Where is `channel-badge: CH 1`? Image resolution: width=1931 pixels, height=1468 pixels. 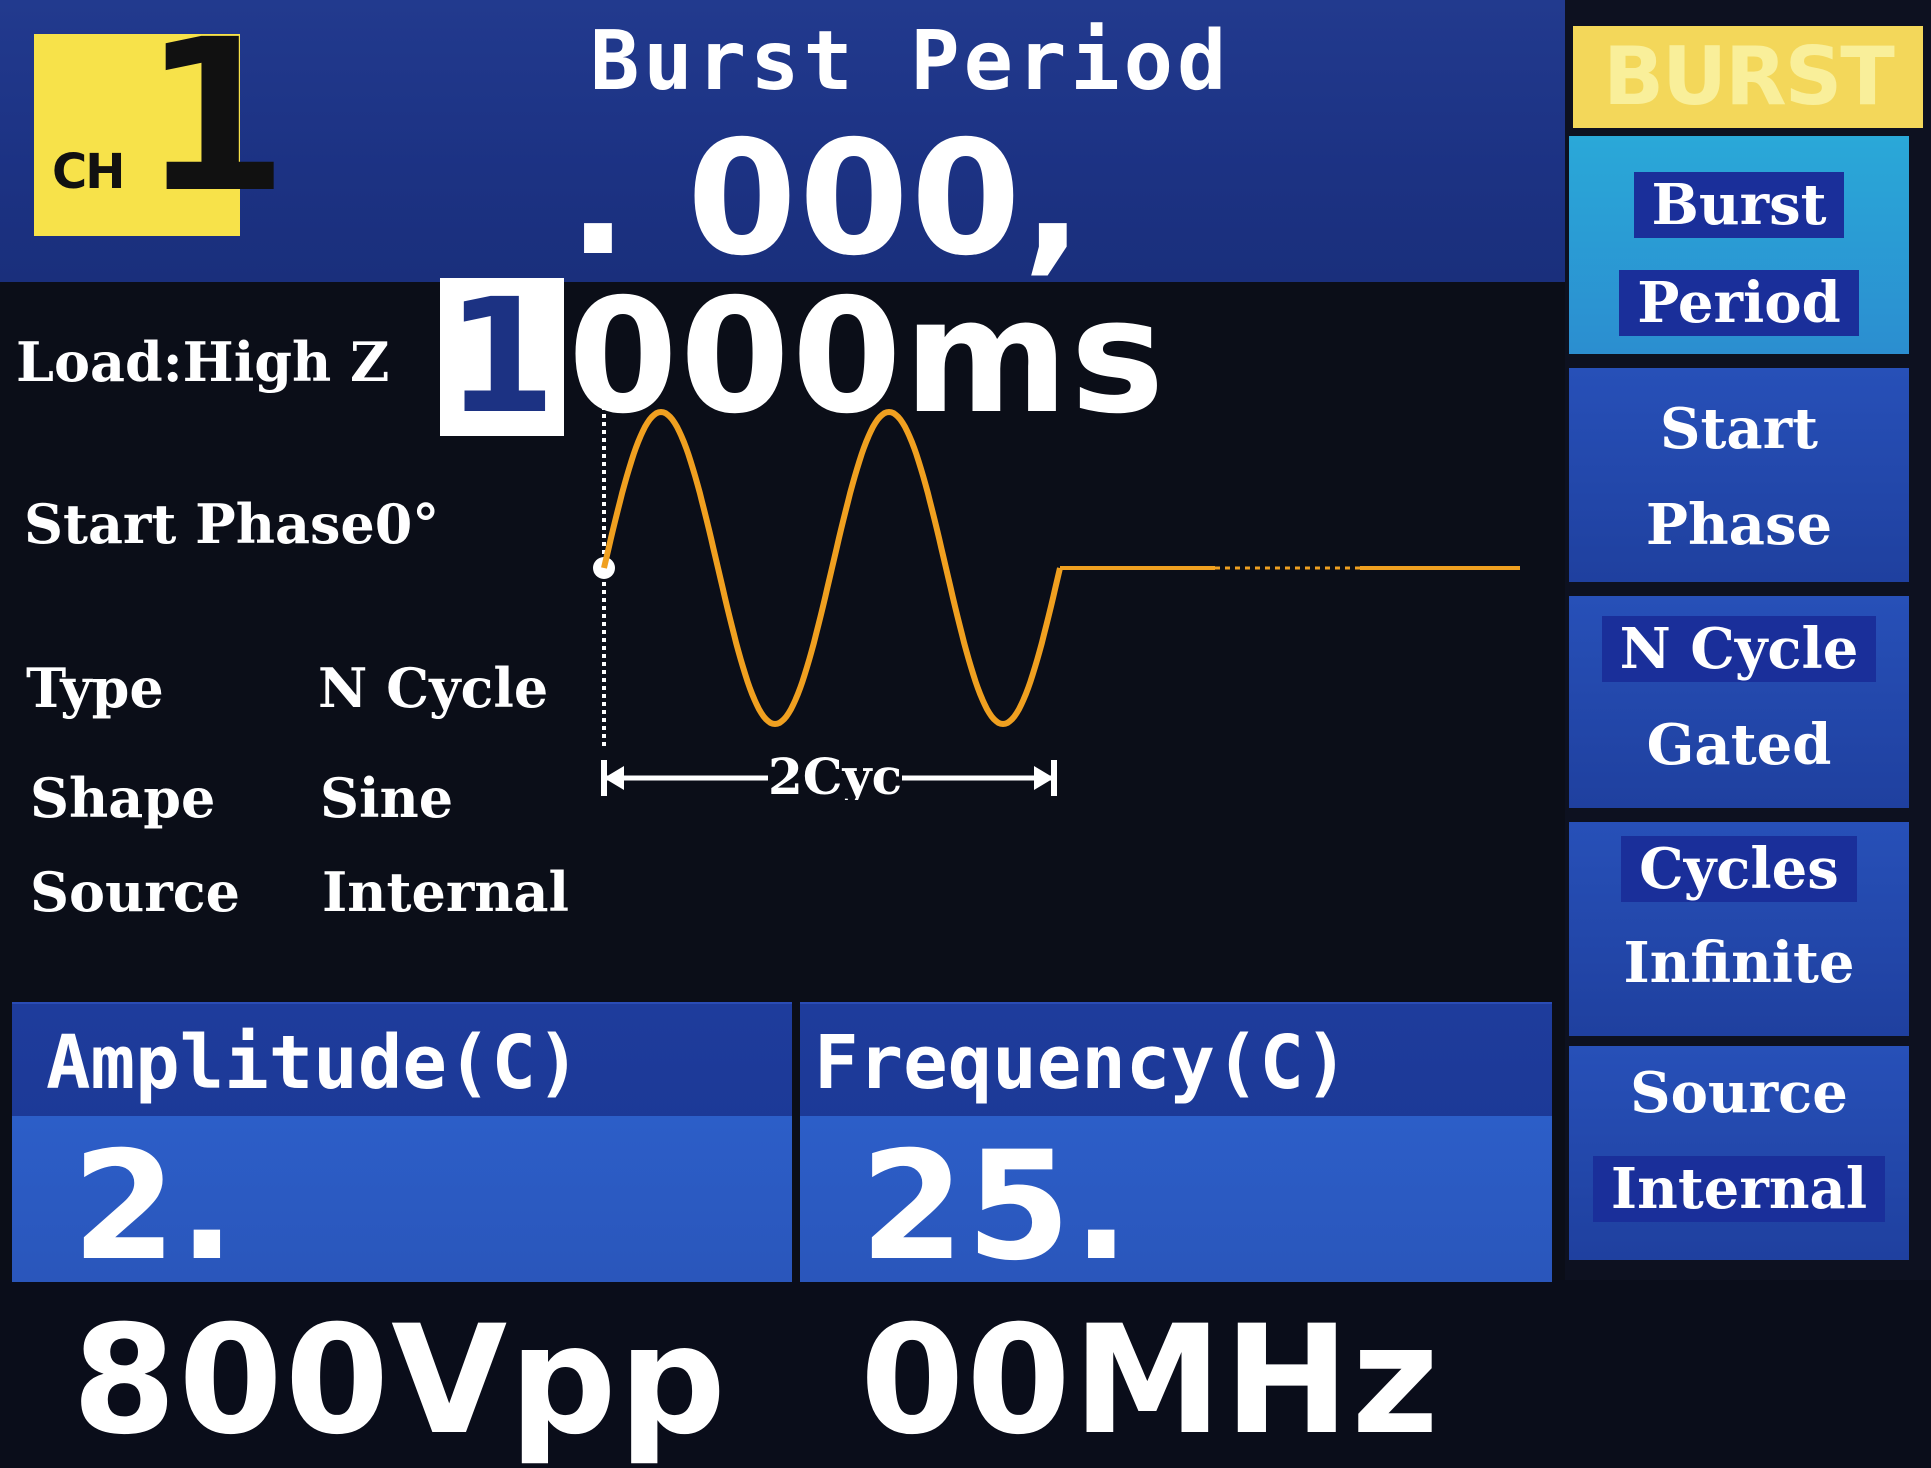
channel-badge: CH 1 is located at coordinates (161, 124).